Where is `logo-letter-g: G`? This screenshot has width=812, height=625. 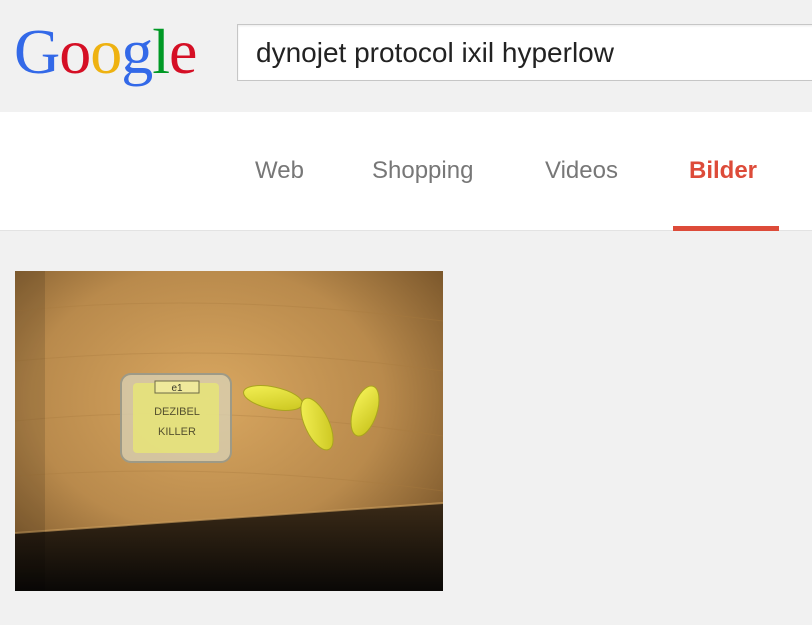 logo-letter-g: G is located at coordinates (37, 51).